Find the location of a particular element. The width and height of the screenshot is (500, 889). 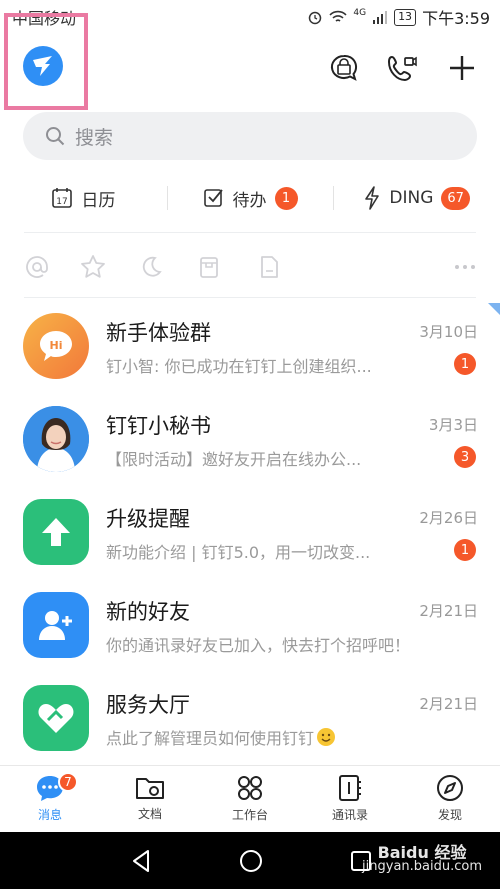

more-icon is located at coordinates (465, 267).